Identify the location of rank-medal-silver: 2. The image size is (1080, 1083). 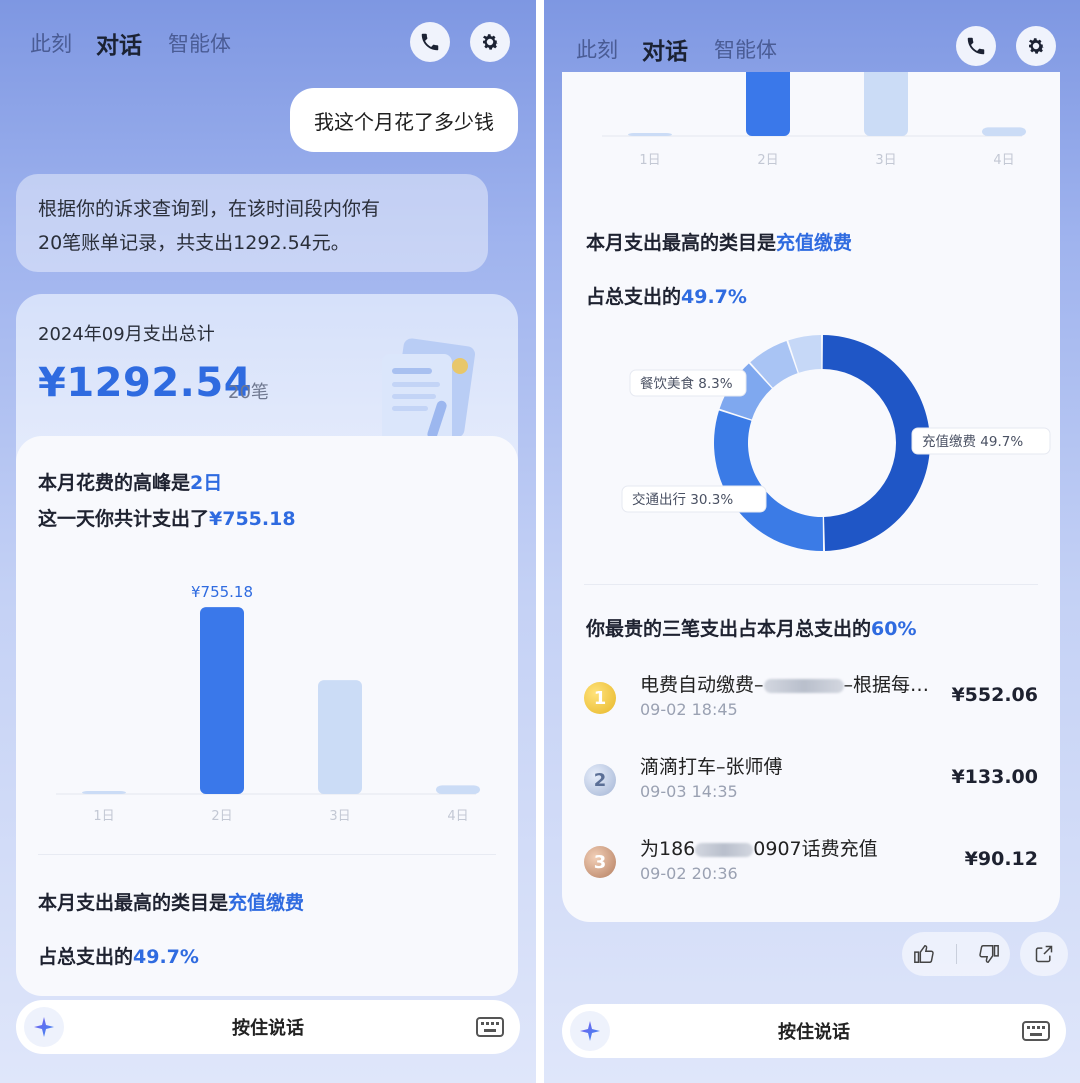
(600, 780).